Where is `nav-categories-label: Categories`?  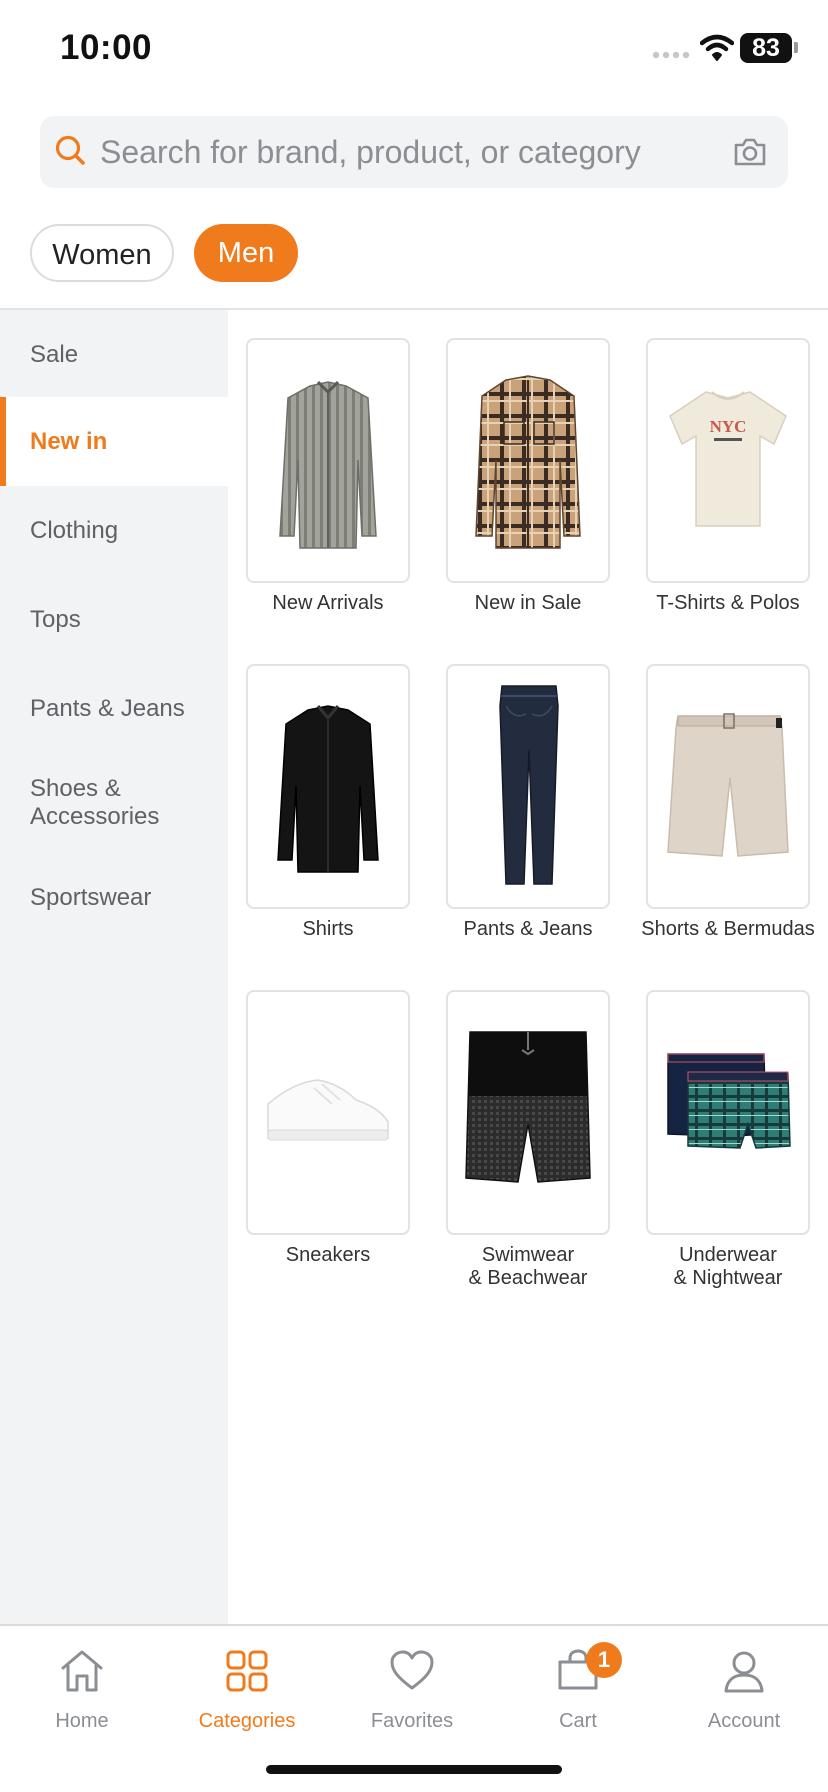
nav-categories-label: Categories is located at coordinates (247, 1721).